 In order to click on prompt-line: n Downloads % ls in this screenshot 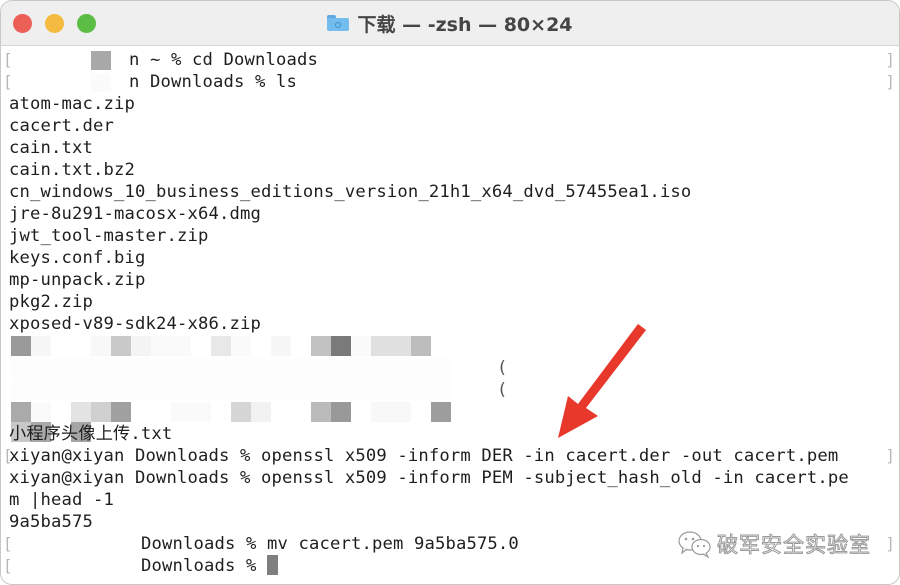, I will do `click(213, 82)`.